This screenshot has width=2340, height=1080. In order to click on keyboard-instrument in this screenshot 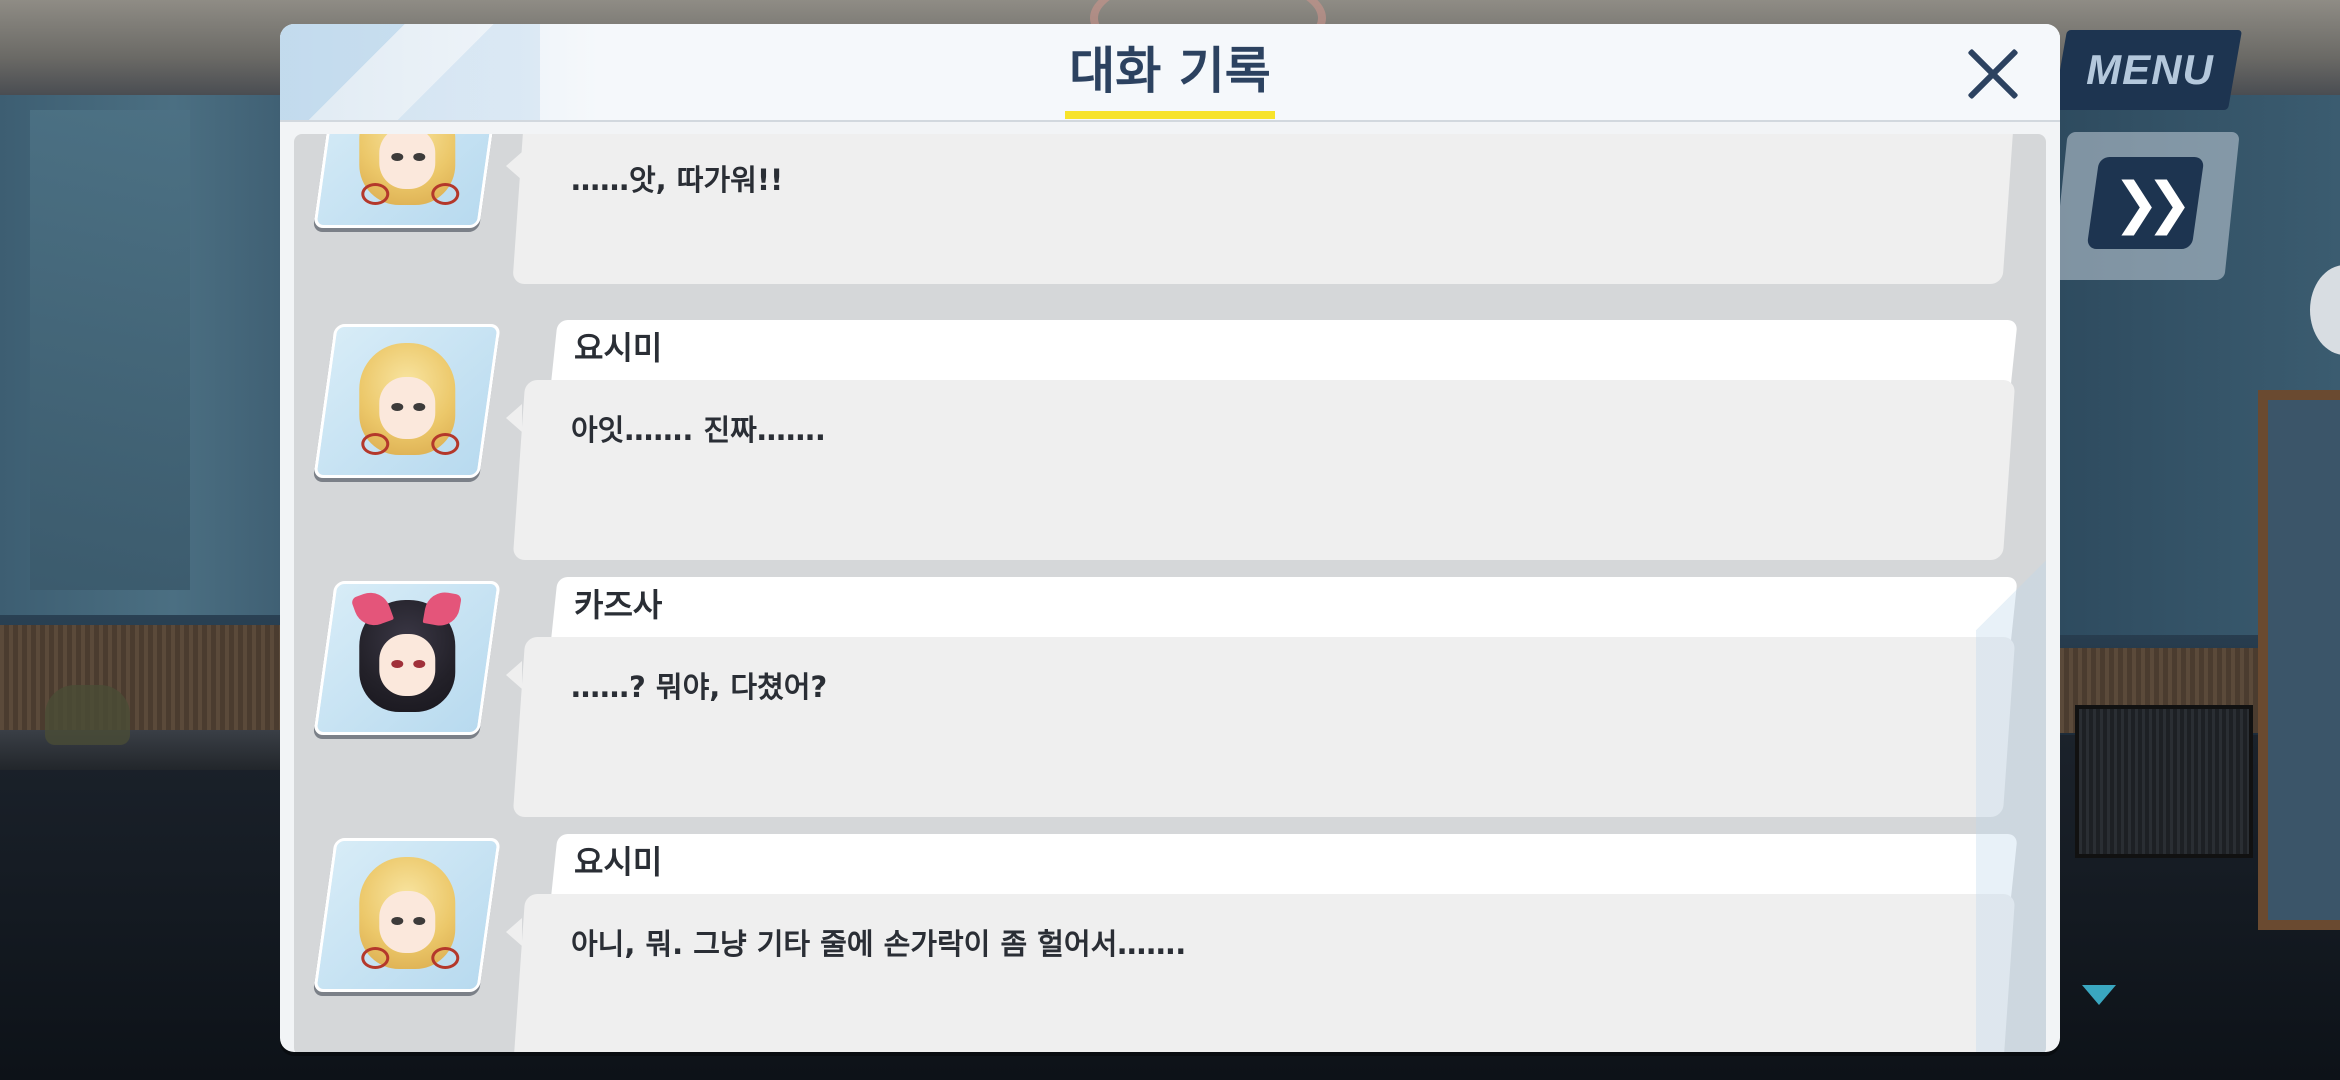, I will do `click(145, 750)`.